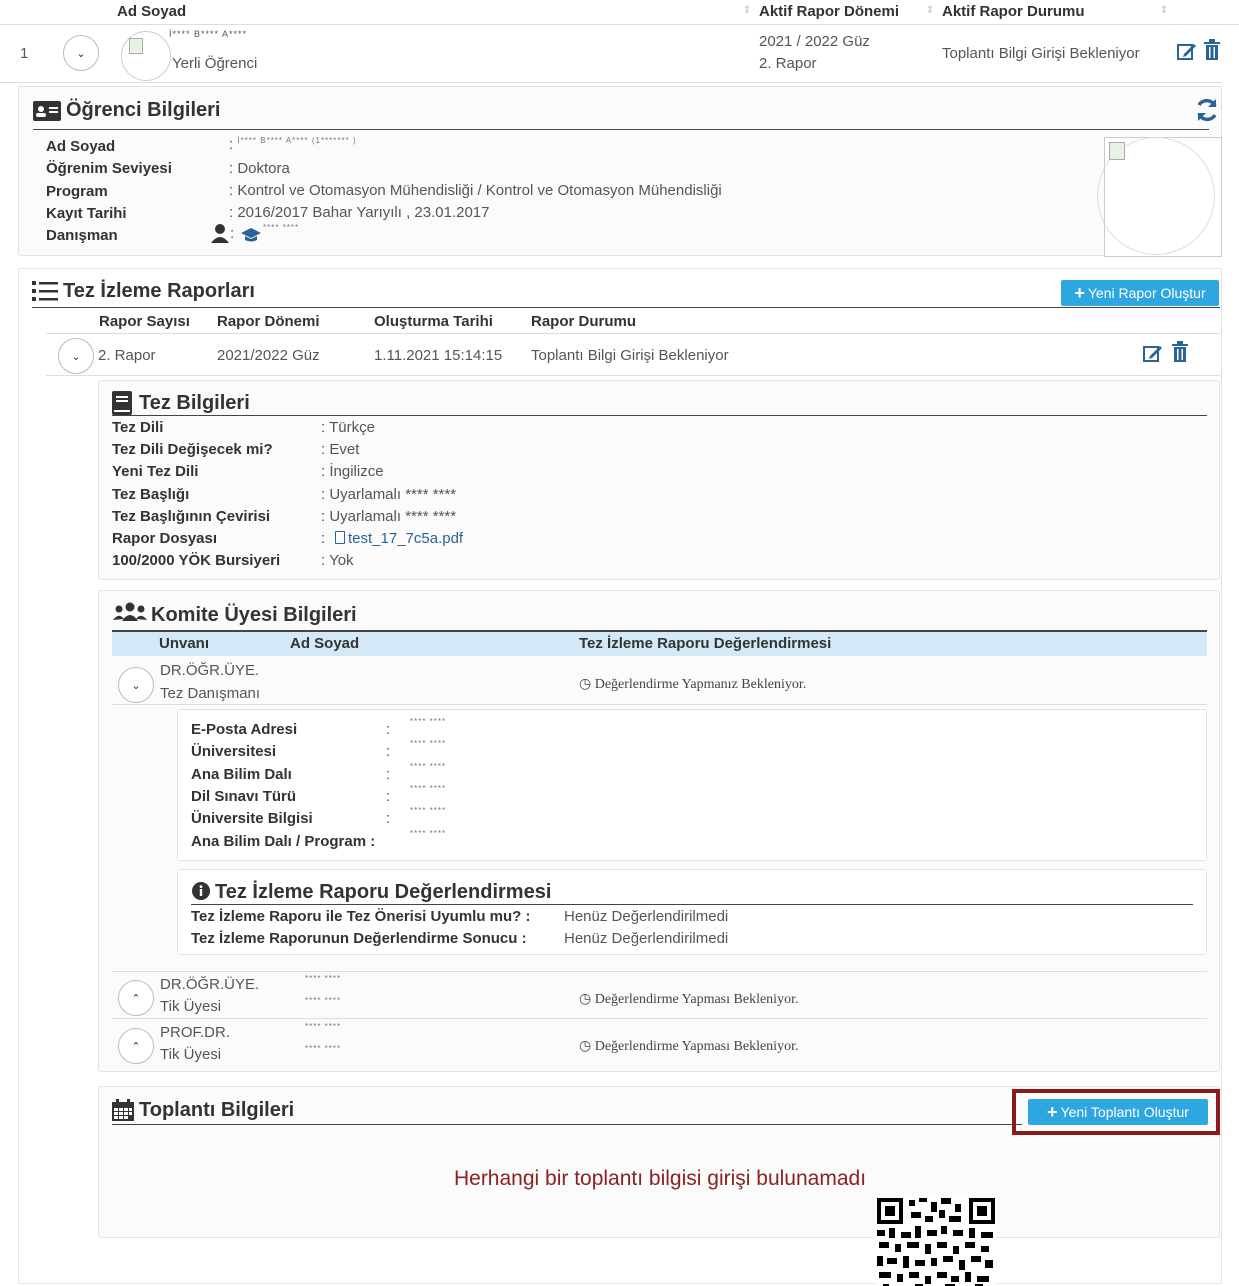  Describe the element at coordinates (130, 614) in the screenshot. I see `users-icon` at that location.